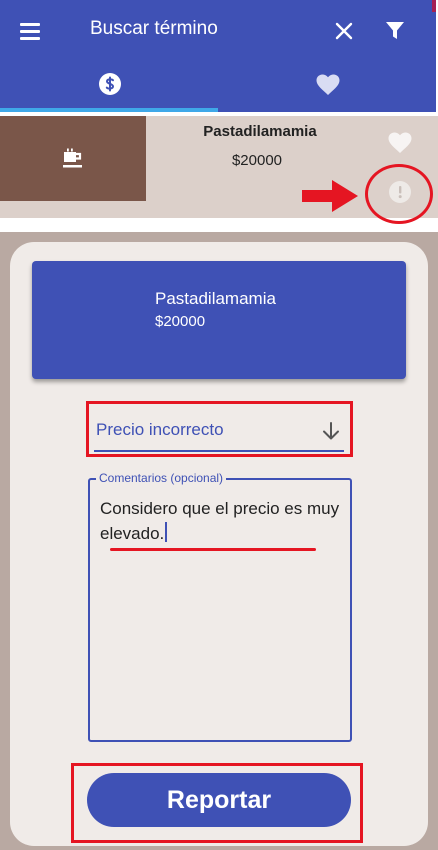  Describe the element at coordinates (161, 478) in the screenshot. I see `comments-label: Comentarios (opcional)` at that location.